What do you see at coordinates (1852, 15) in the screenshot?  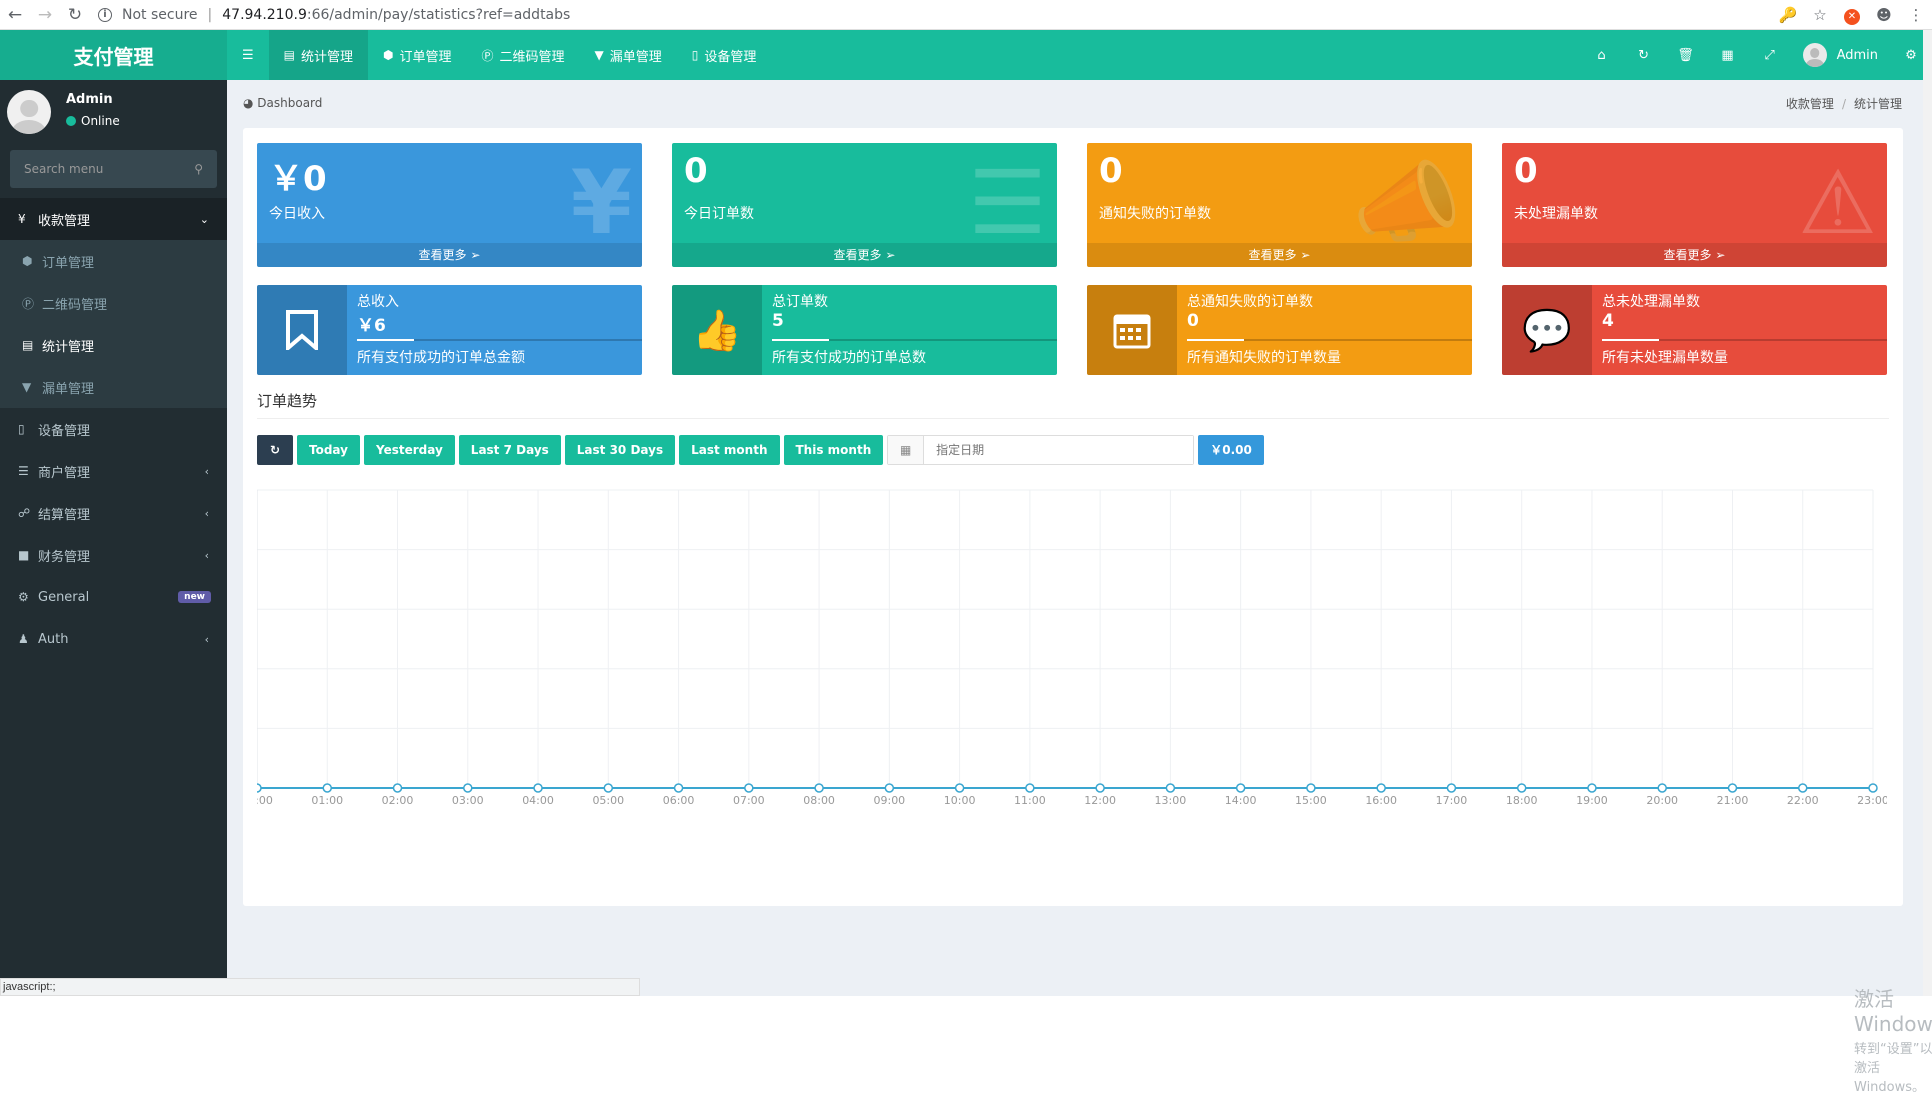 I see `extension-icon: ✕` at bounding box center [1852, 15].